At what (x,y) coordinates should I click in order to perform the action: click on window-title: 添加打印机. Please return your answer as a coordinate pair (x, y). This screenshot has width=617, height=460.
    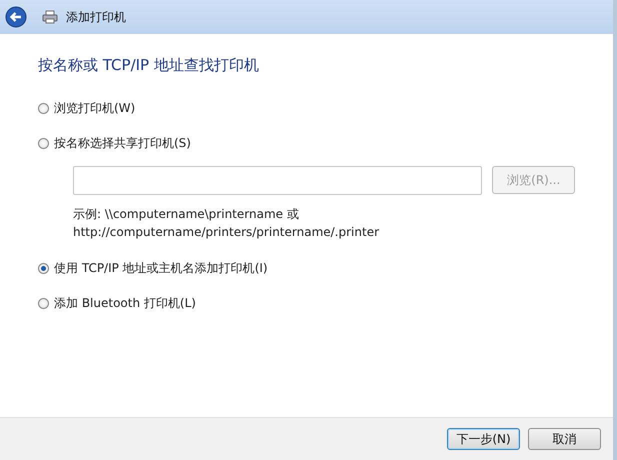
    Looking at the image, I should click on (96, 17).